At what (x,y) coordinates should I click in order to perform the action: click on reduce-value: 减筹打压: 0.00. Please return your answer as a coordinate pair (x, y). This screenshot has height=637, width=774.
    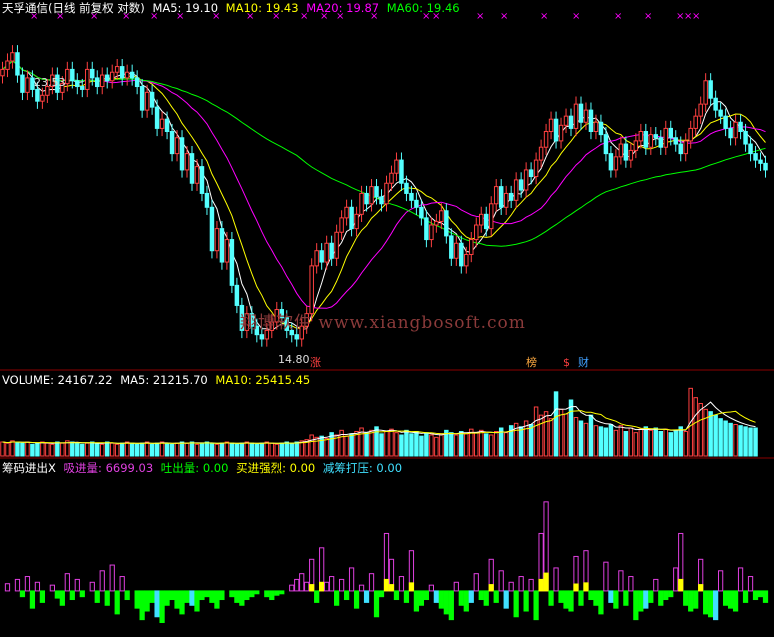
    Looking at the image, I should click on (362, 468).